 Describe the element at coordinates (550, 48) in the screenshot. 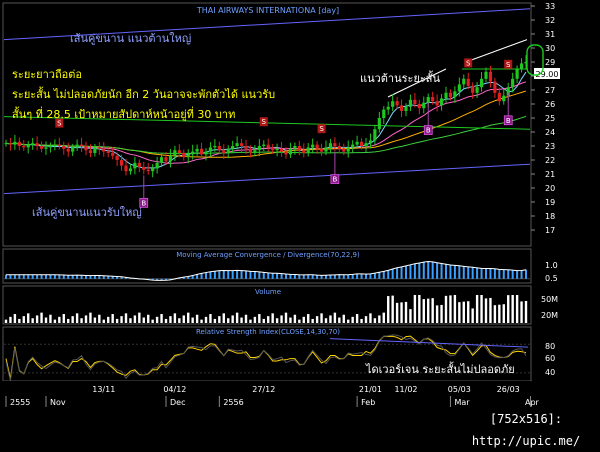

I see `price-tick-label: 30` at that location.